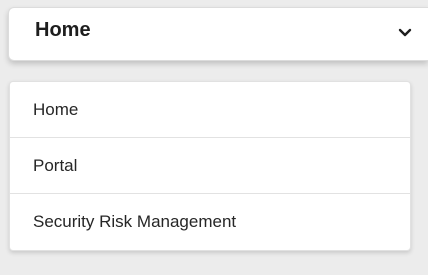 The image size is (428, 275). Describe the element at coordinates (405, 33) in the screenshot. I see `chevron-down-icon` at that location.